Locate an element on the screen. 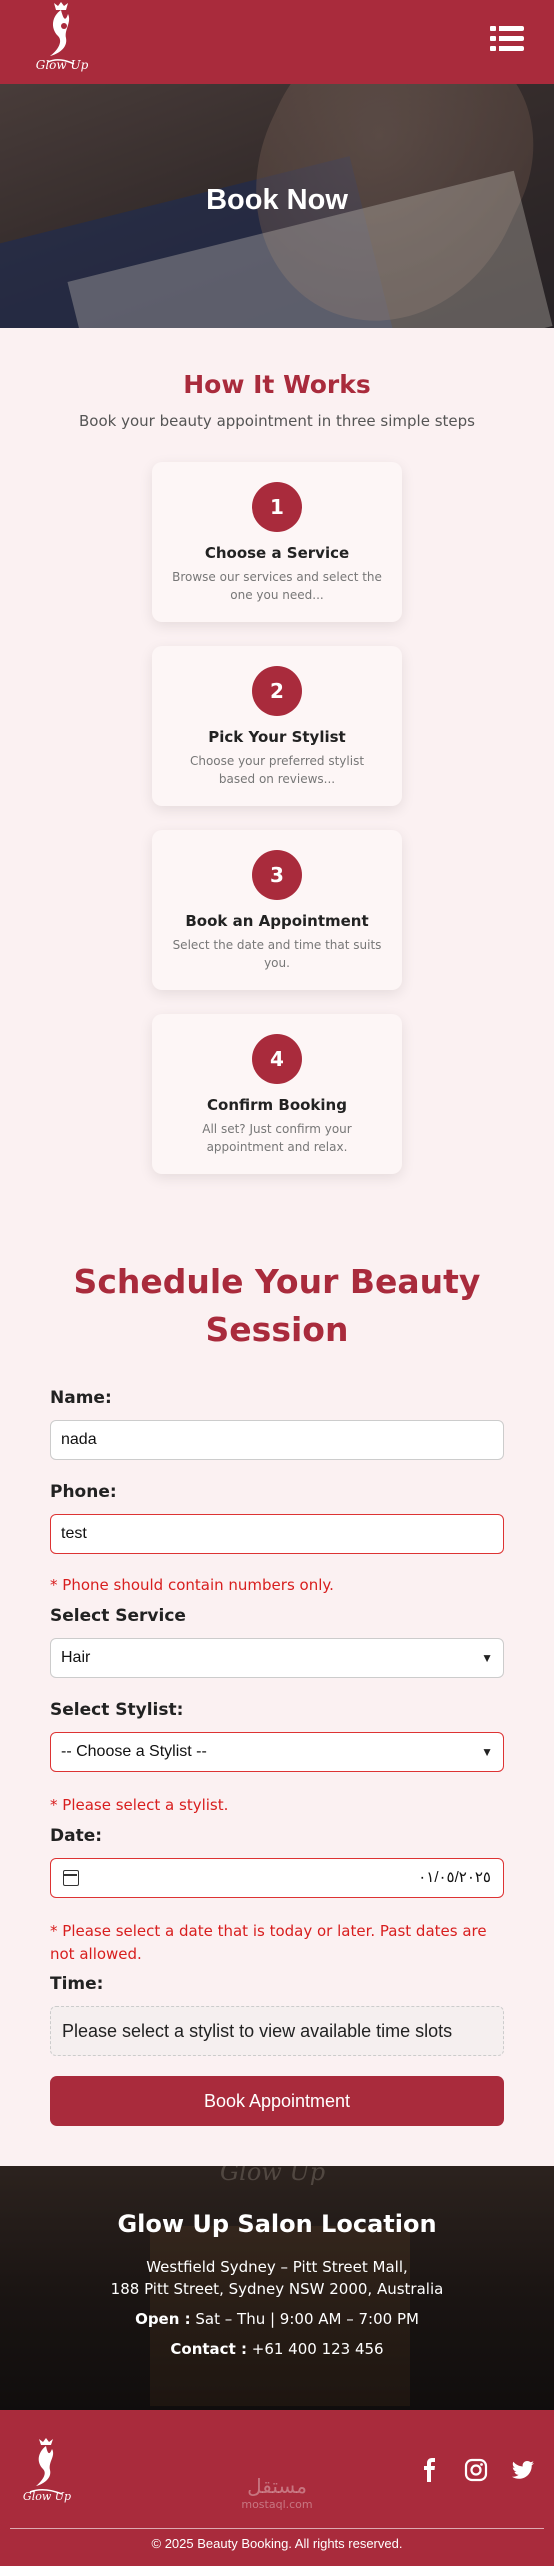 The height and width of the screenshot is (2566, 554). name-label: Name: is located at coordinates (81, 1398).